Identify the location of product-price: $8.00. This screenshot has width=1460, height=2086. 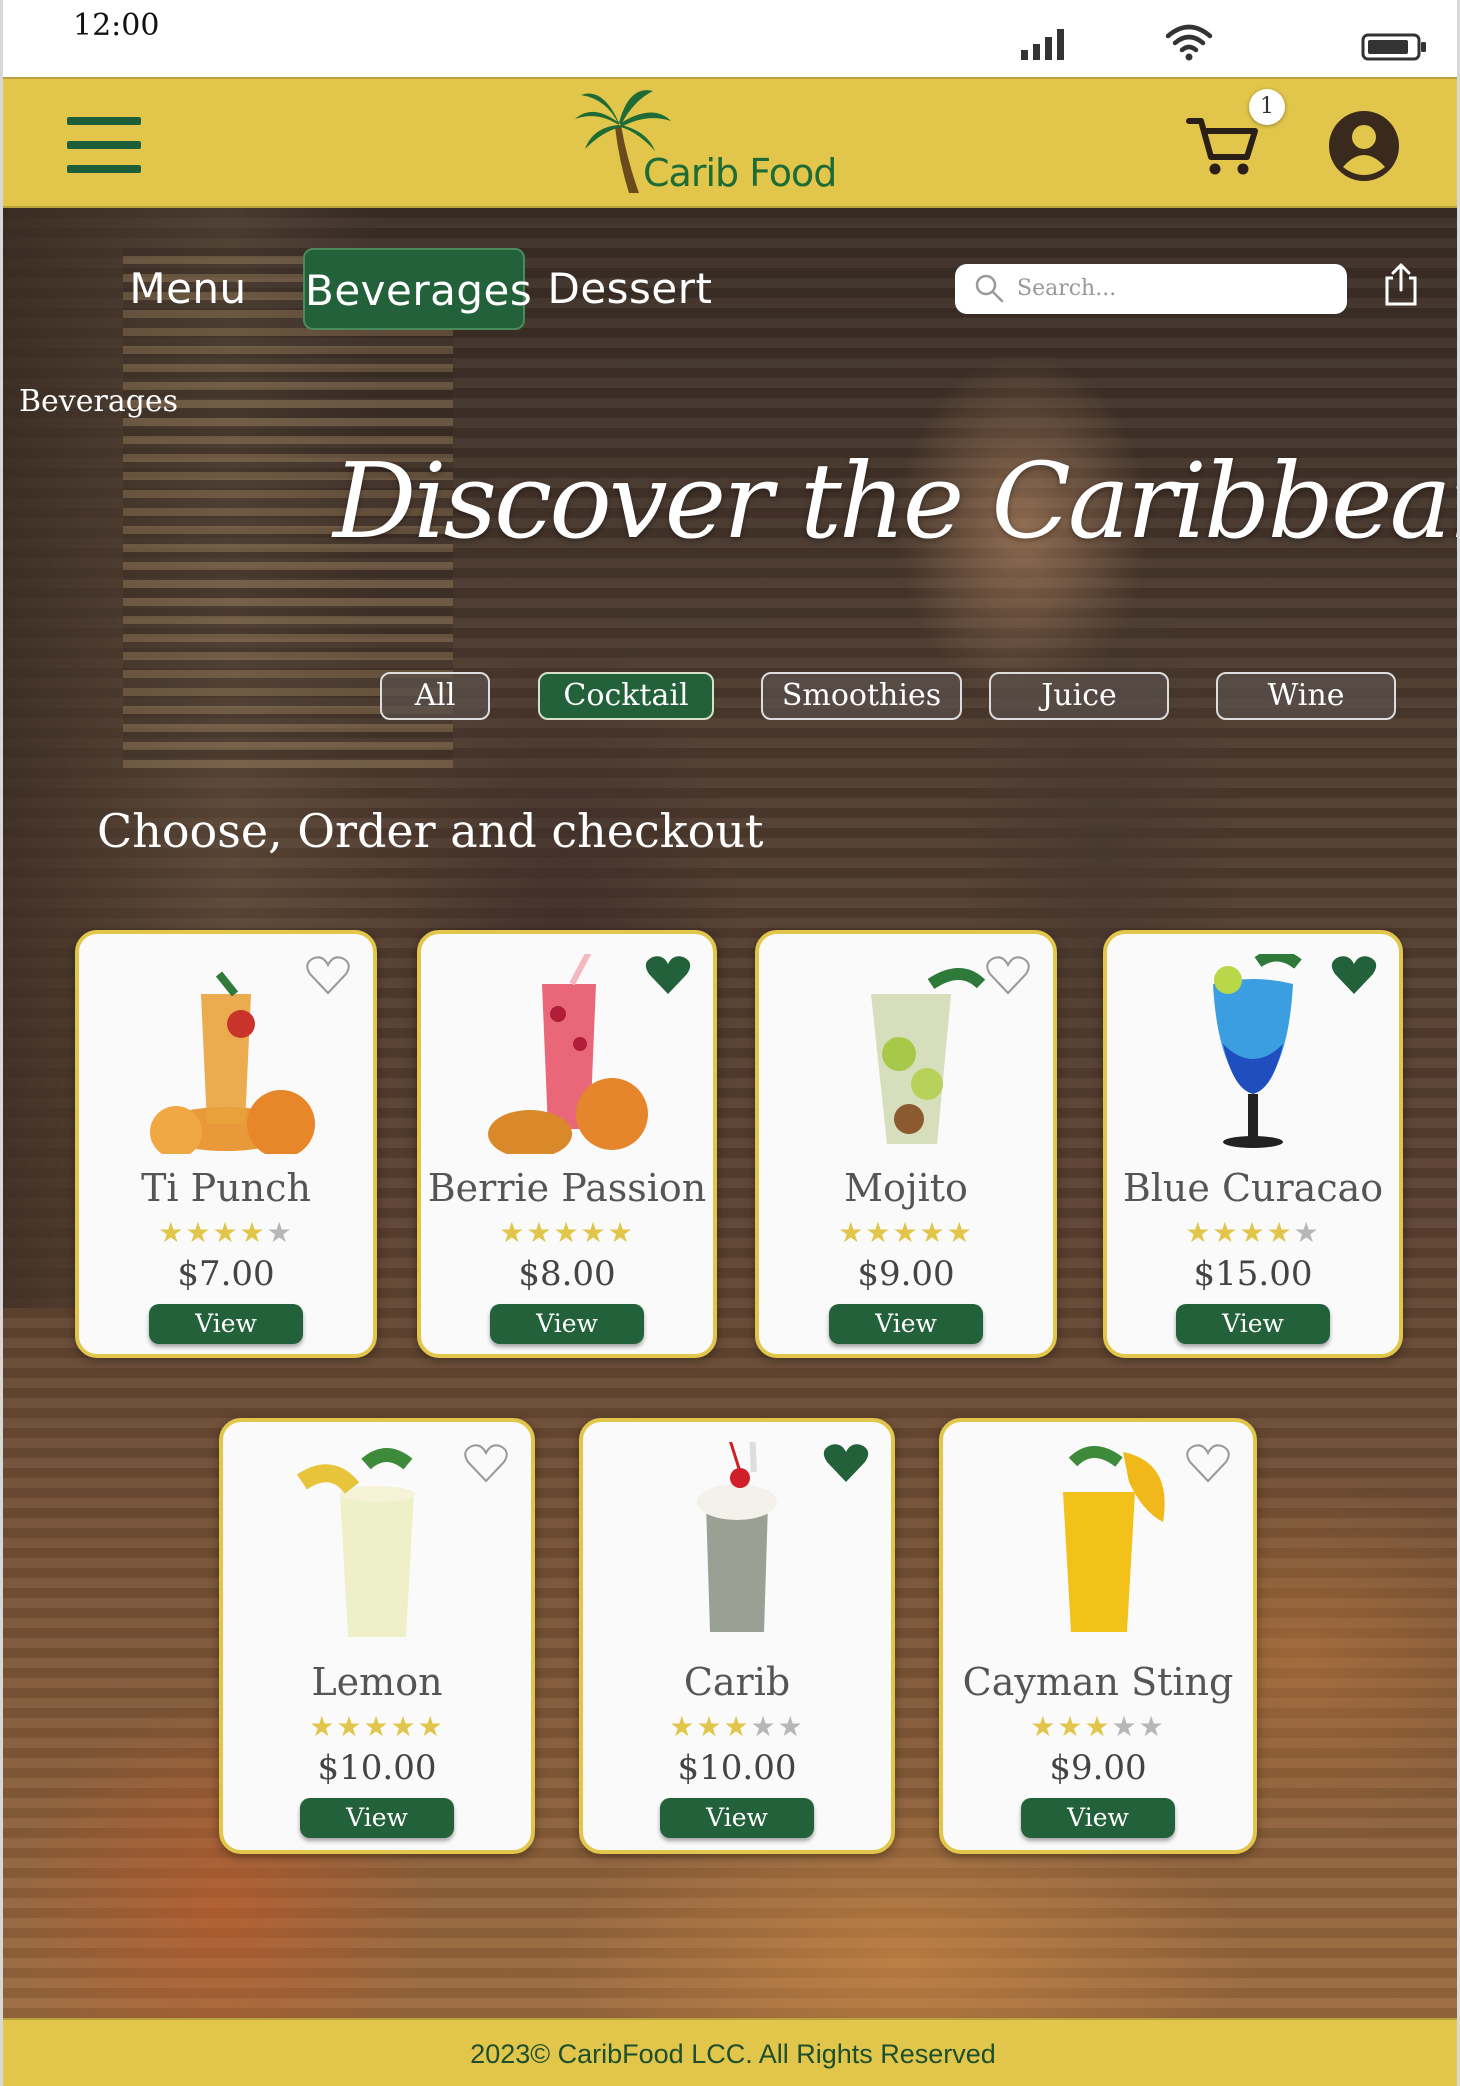
(567, 1274).